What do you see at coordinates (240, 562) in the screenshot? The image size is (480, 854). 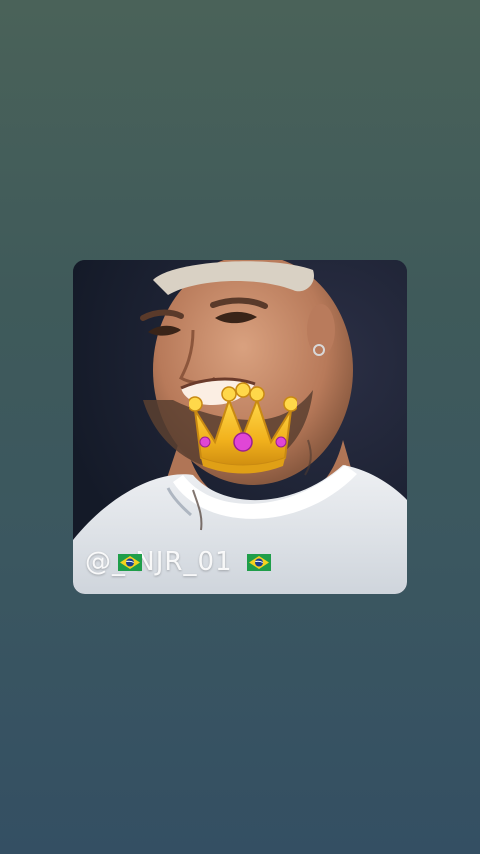 I see `watermark: @_ NJR_01` at bounding box center [240, 562].